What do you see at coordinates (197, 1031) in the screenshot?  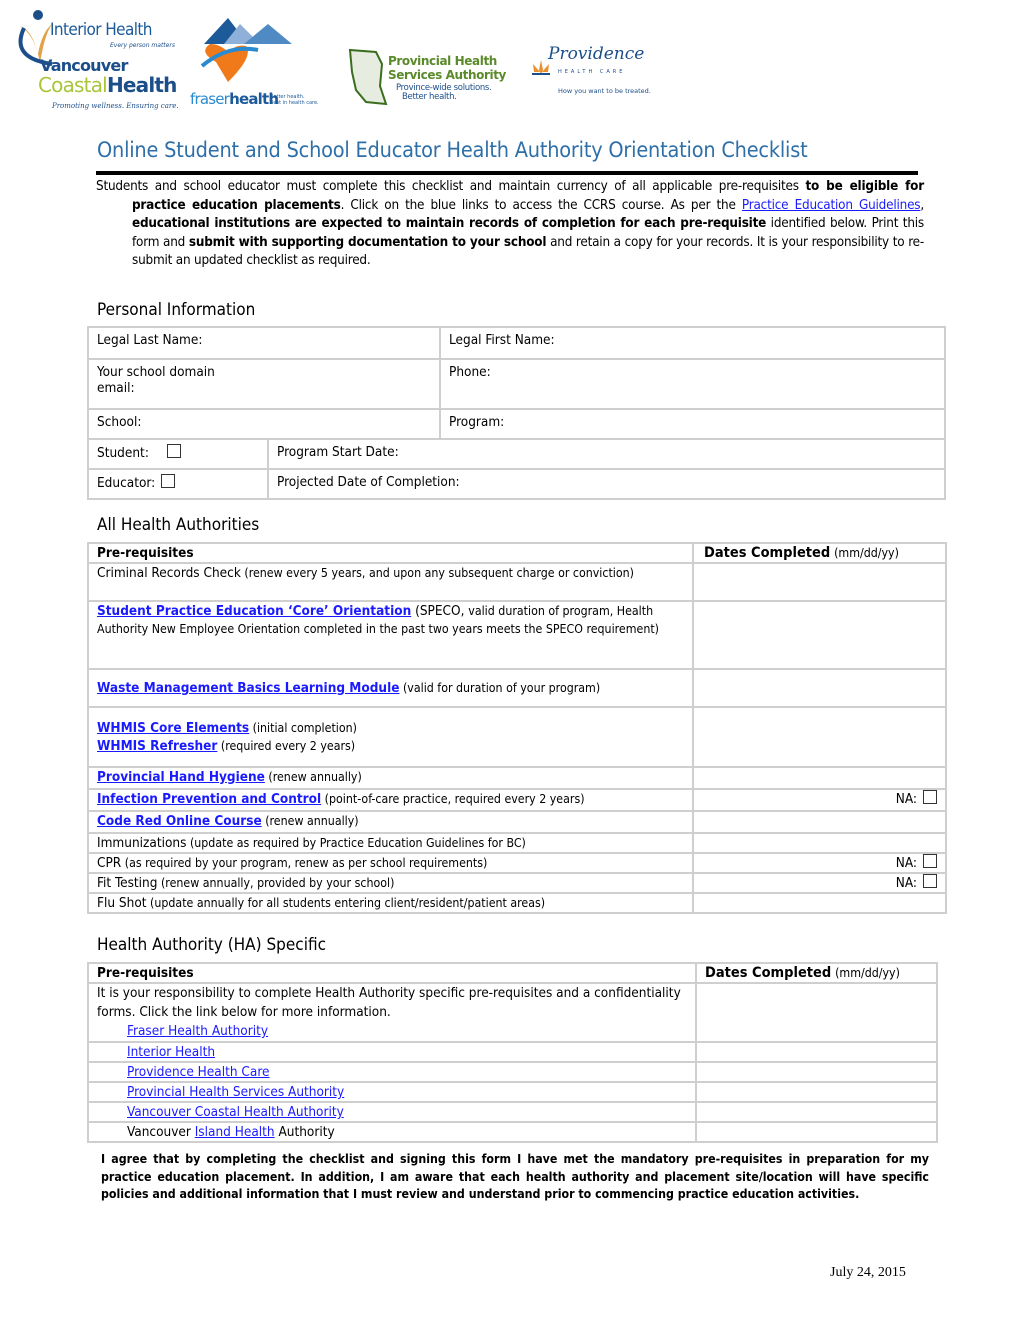 I see `fraser-health-link: Fraser Health Authority` at bounding box center [197, 1031].